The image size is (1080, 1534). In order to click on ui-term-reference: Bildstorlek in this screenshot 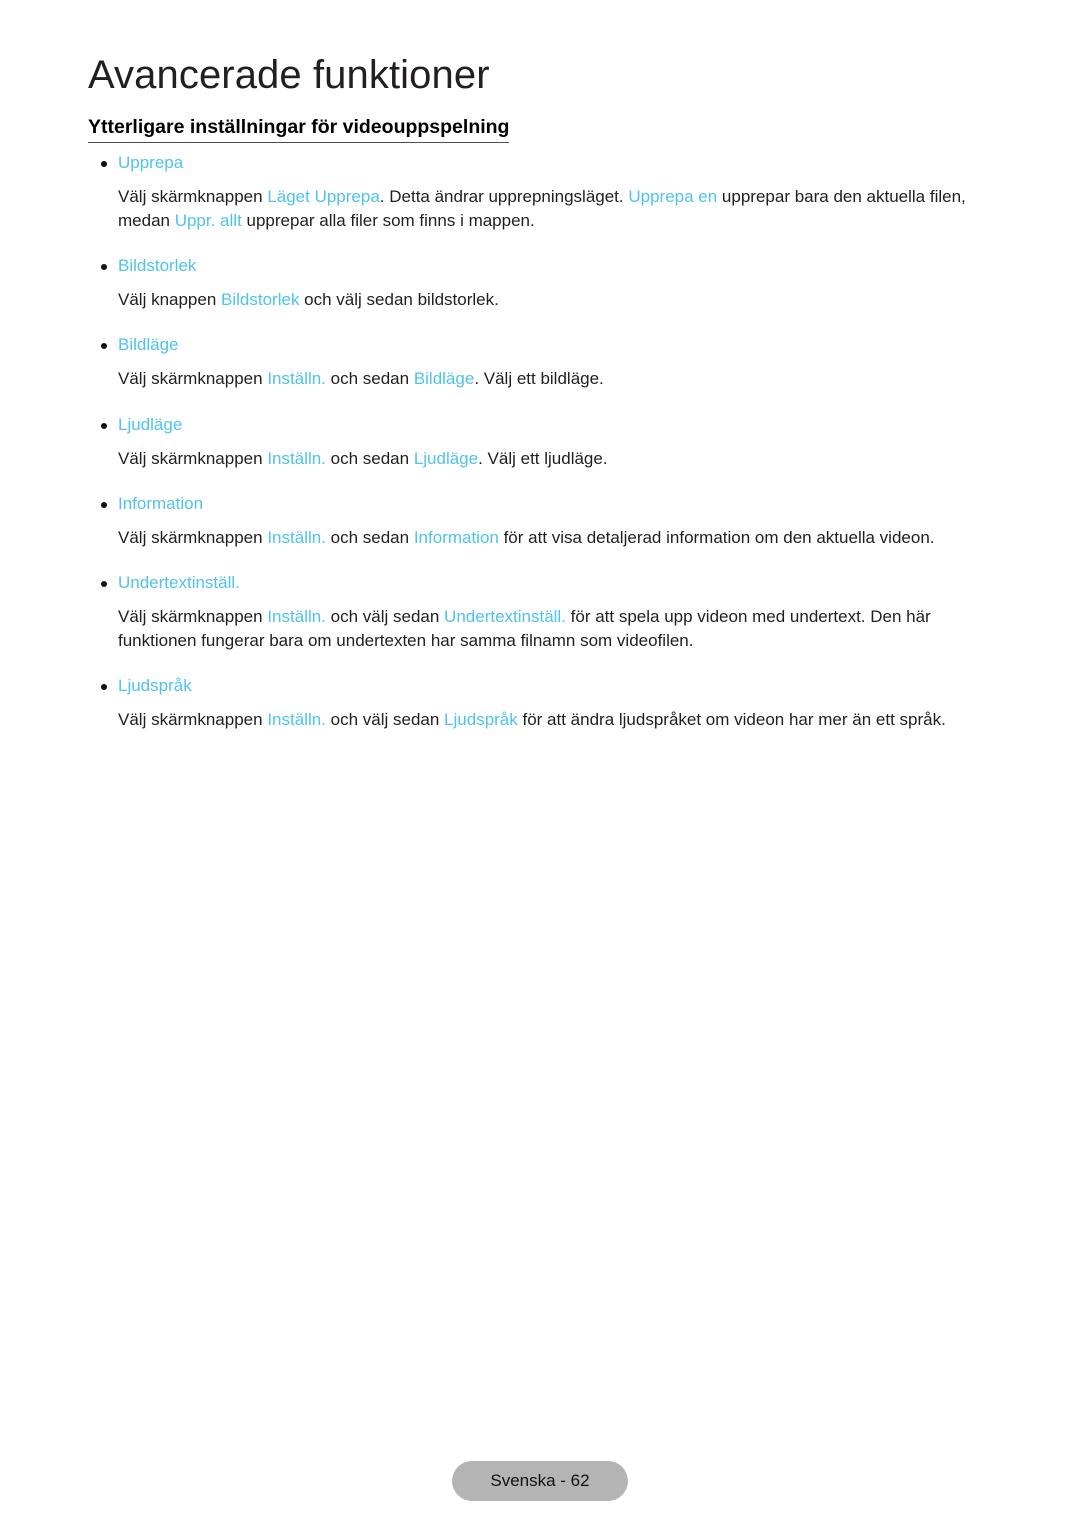, I will do `click(260, 300)`.